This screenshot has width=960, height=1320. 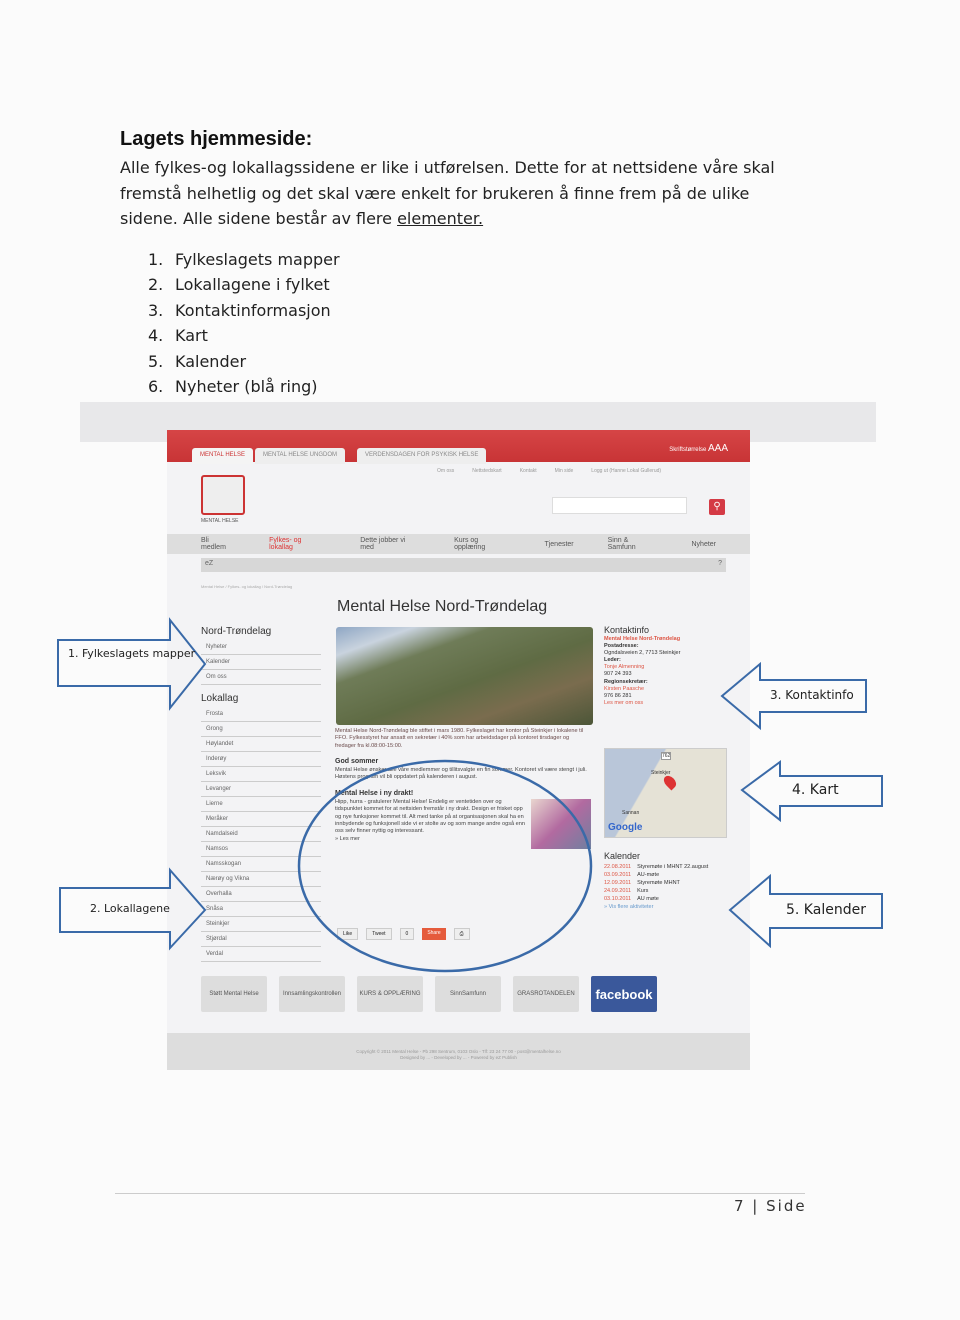 What do you see at coordinates (132, 664) in the screenshot?
I see `arrow-right-icon` at bounding box center [132, 664].